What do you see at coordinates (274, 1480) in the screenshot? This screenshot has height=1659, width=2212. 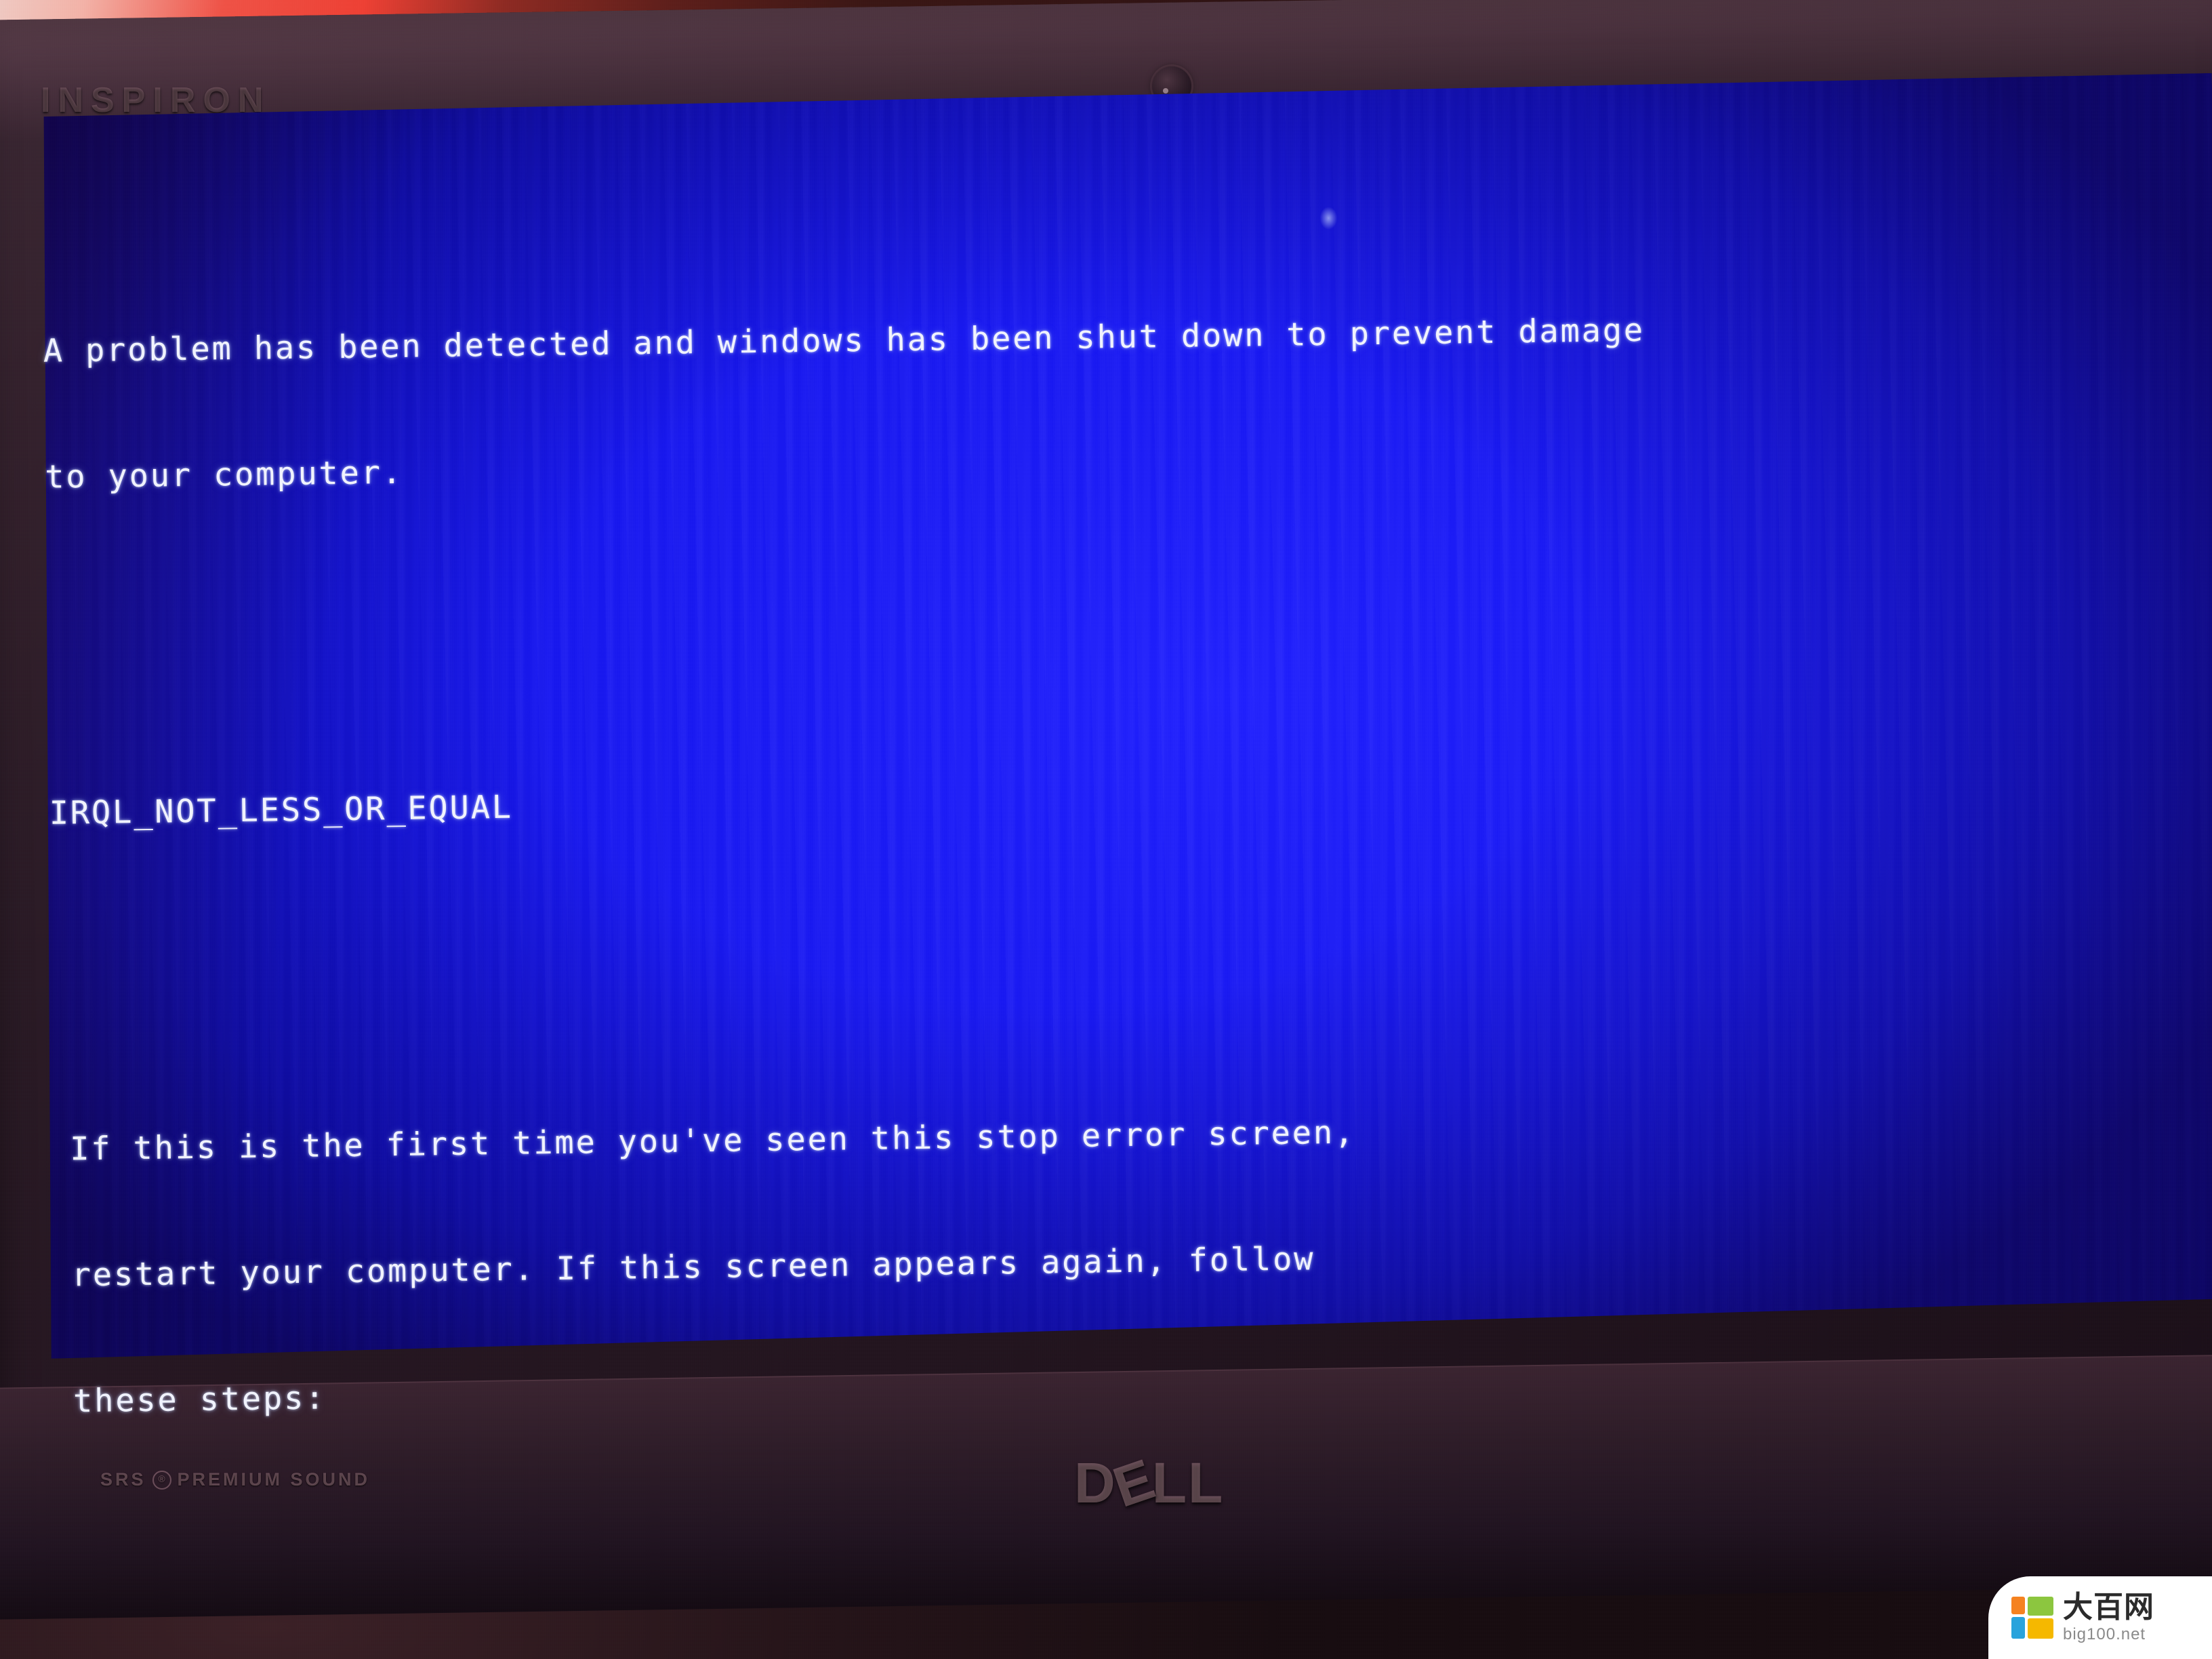 I see `premium-sound-text: PREMIUM SOUND` at bounding box center [274, 1480].